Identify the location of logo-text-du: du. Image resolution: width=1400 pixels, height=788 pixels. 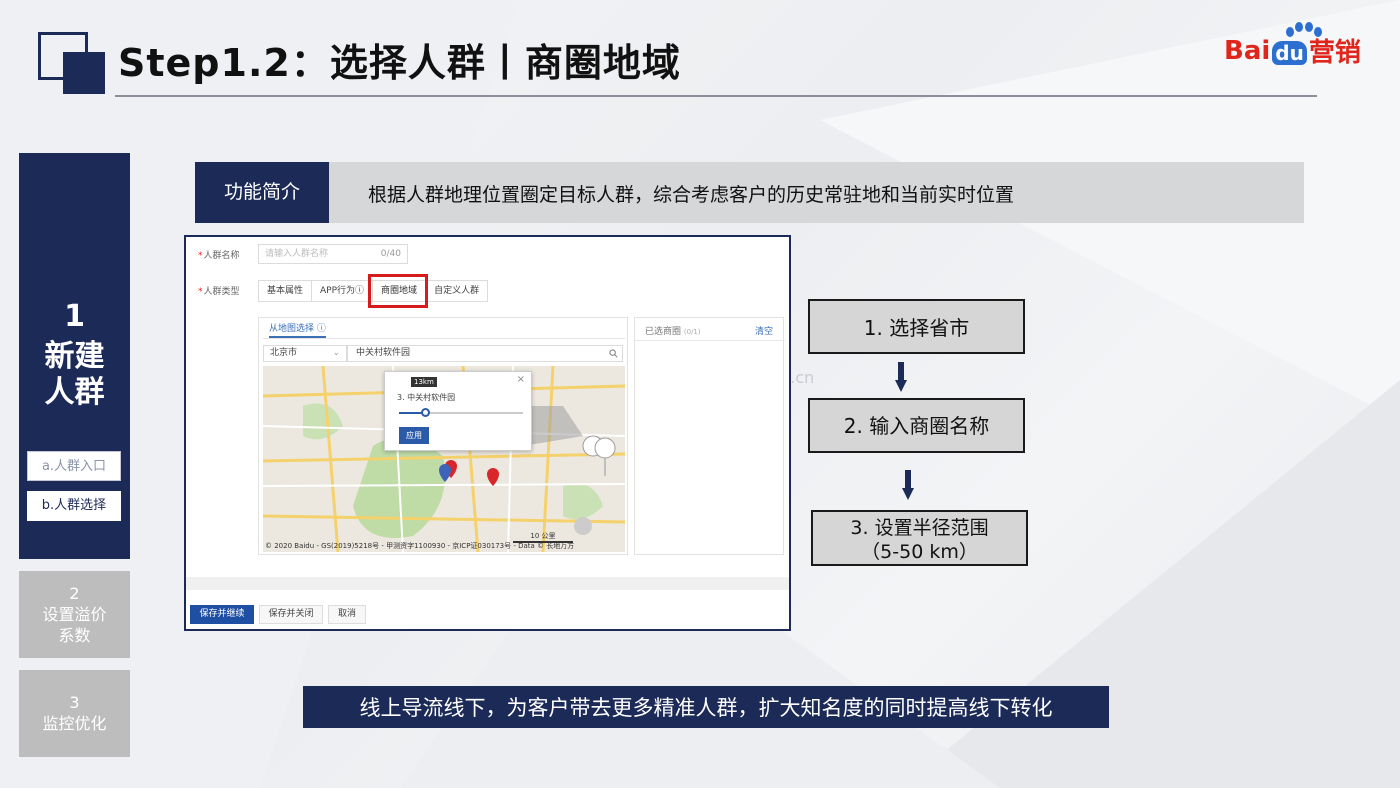
(1289, 52).